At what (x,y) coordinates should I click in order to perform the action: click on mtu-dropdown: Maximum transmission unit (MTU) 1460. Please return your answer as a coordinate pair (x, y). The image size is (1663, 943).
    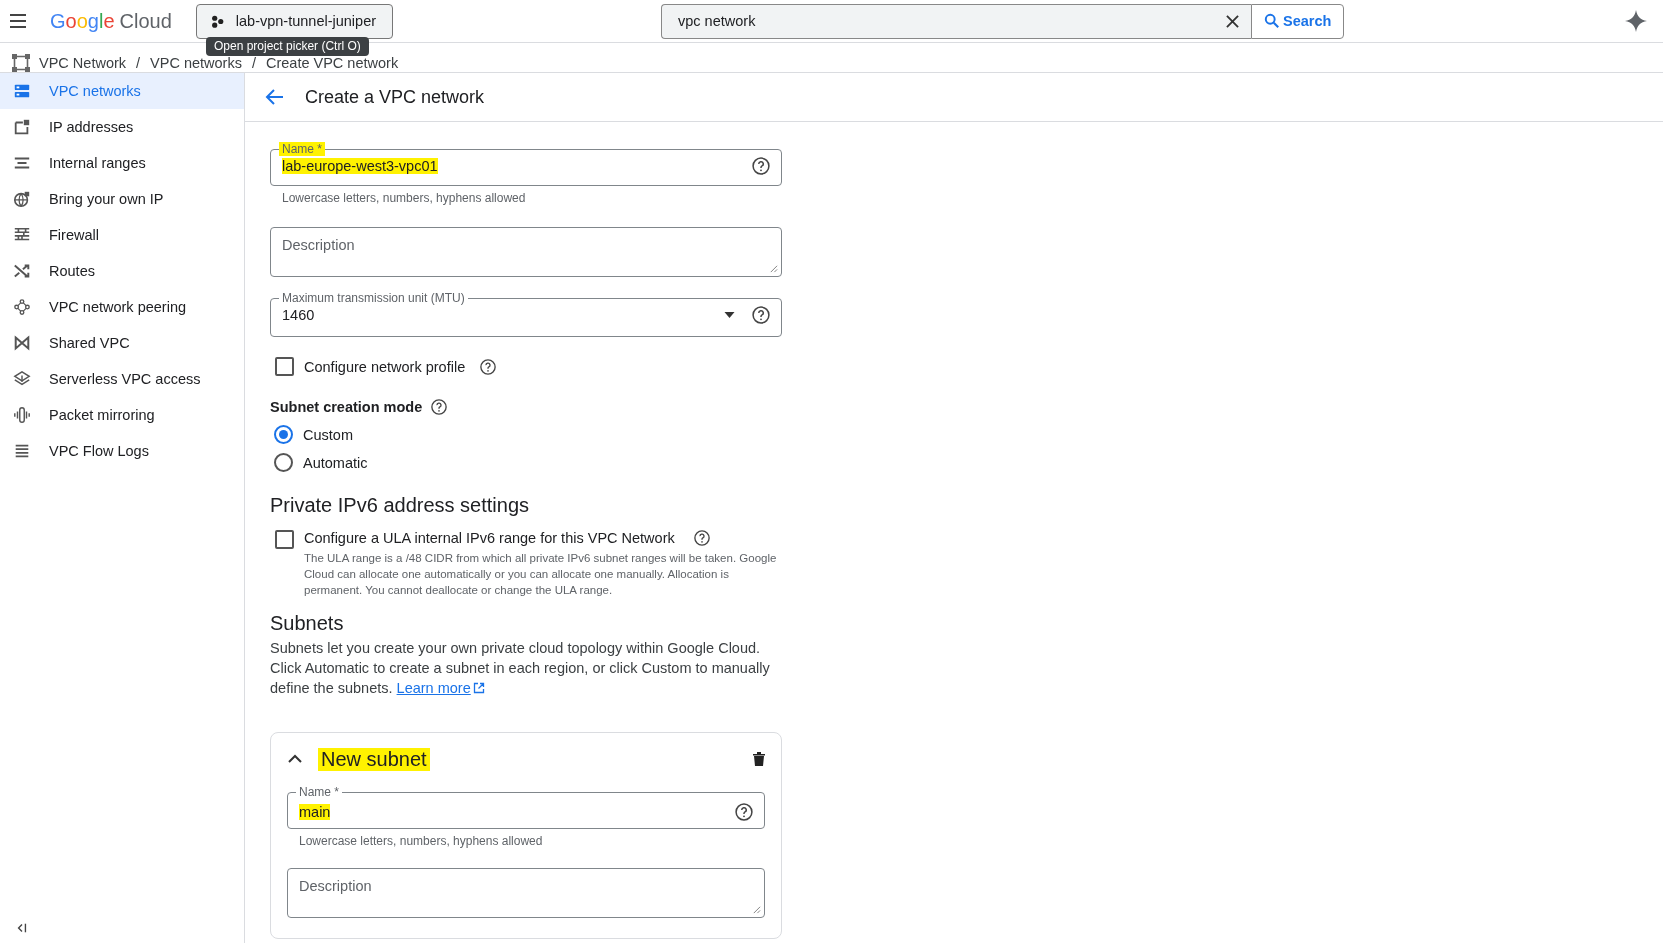
    Looking at the image, I should click on (526, 314).